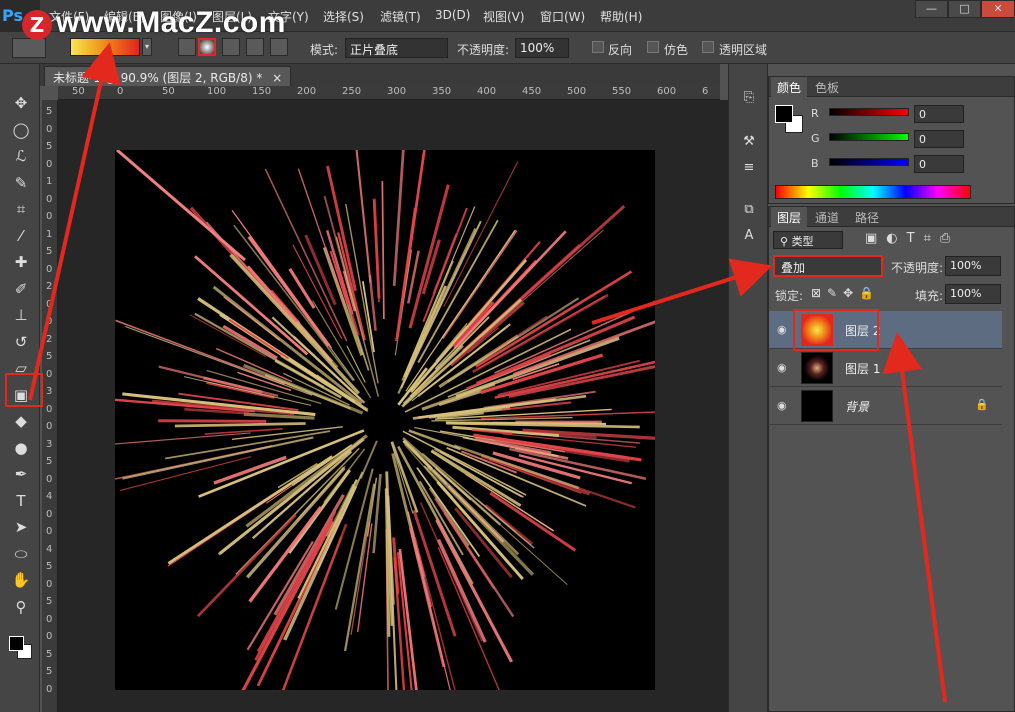  What do you see at coordinates (231, 47) in the screenshot?
I see `angle-gradient-button` at bounding box center [231, 47].